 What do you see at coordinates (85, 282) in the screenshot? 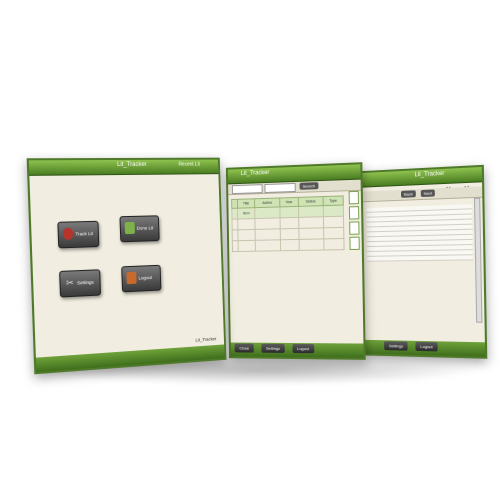
I see `tile-label: Settings` at bounding box center [85, 282].